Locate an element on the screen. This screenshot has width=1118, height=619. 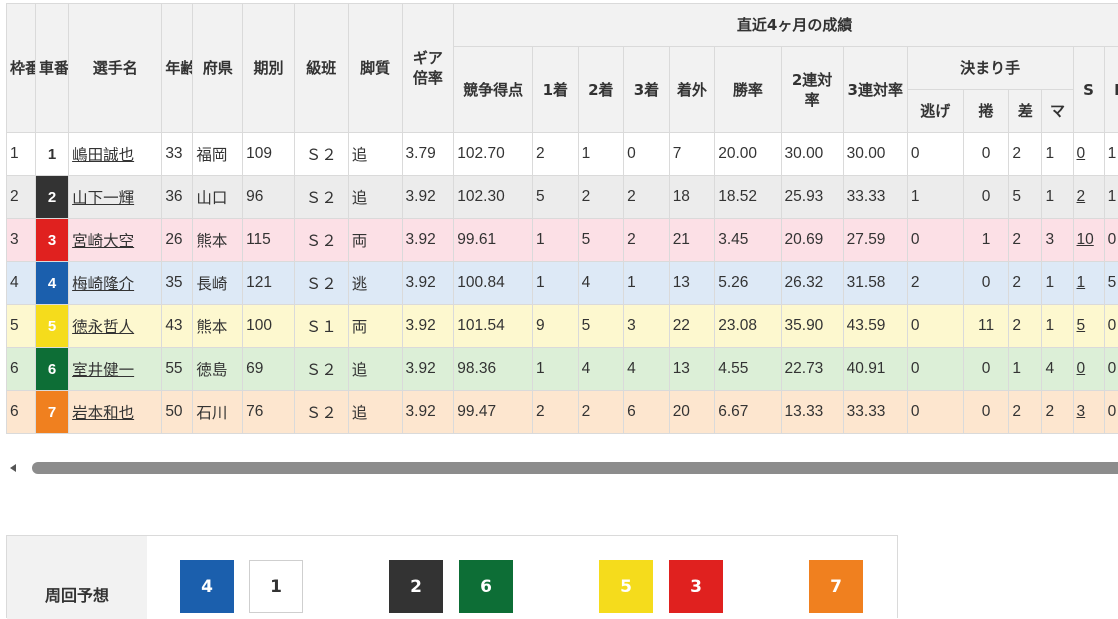
term-cell: 96 is located at coordinates (269, 197).